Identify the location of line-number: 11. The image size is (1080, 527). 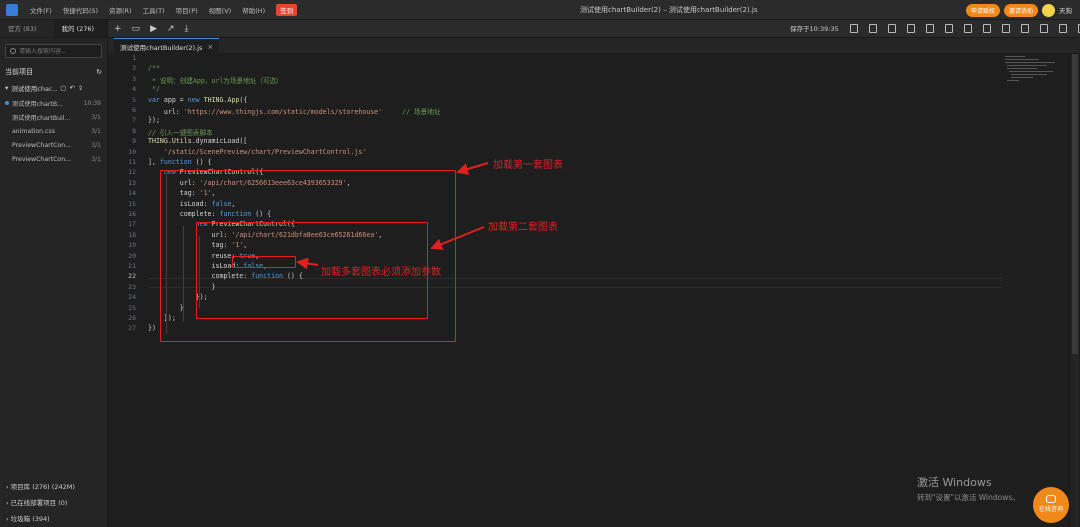
(132, 162).